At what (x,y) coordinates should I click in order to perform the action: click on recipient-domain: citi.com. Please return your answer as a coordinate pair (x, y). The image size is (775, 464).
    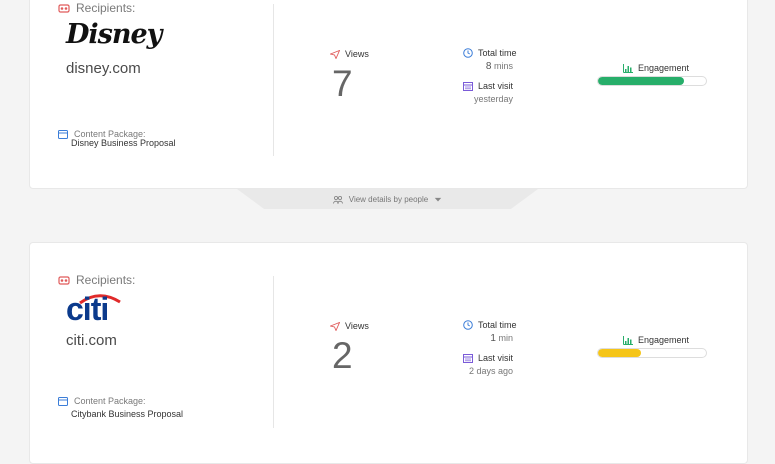
    Looking at the image, I should click on (91, 340).